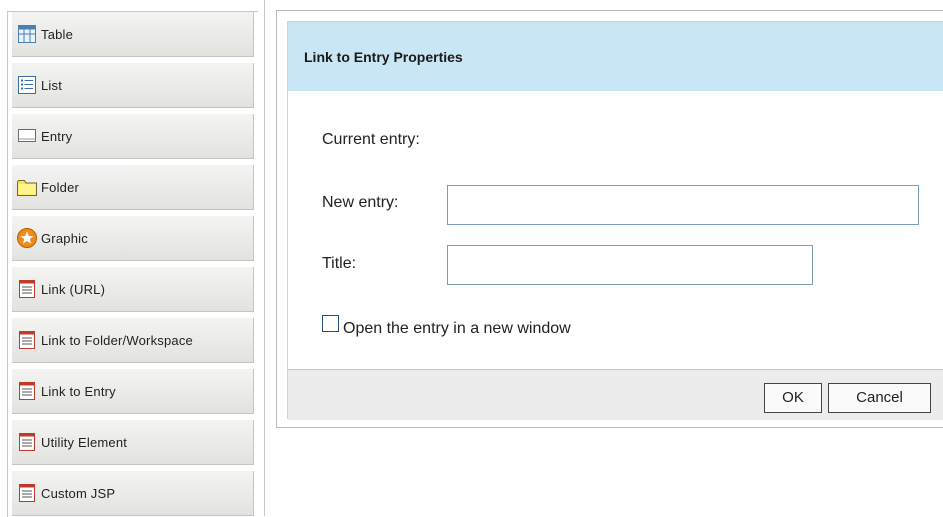  What do you see at coordinates (27, 493) in the screenshot?
I see `custom-jsp-icon` at bounding box center [27, 493].